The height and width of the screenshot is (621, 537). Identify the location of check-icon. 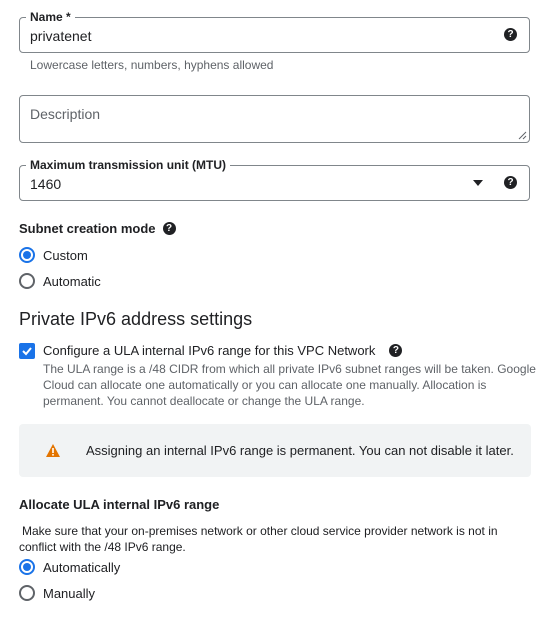
(27, 351).